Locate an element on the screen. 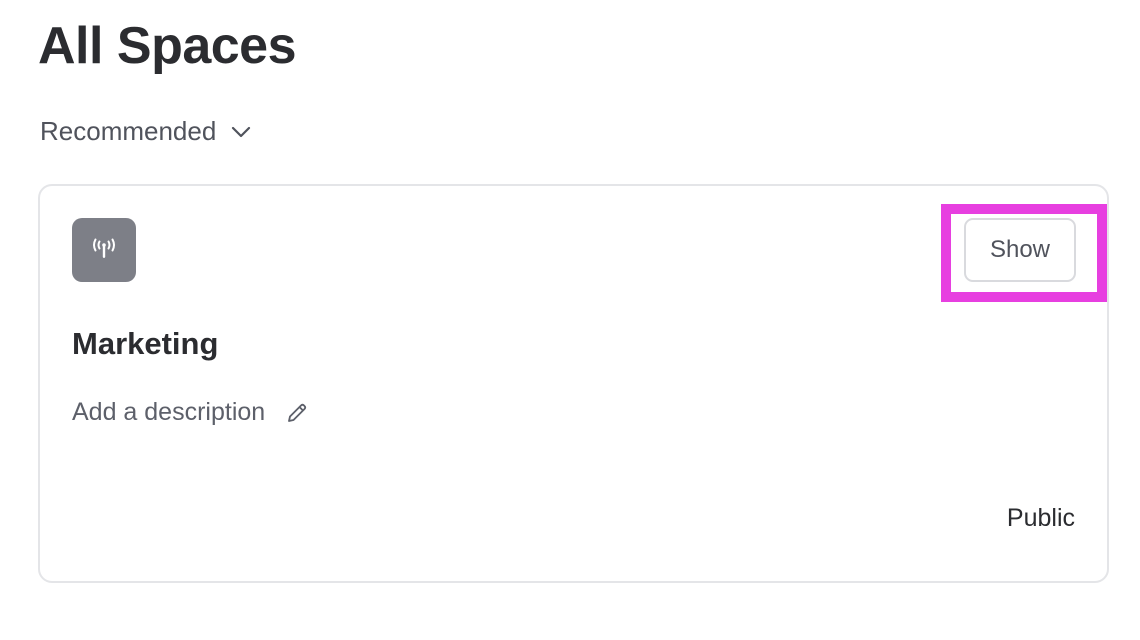  space-avatar is located at coordinates (104, 250).